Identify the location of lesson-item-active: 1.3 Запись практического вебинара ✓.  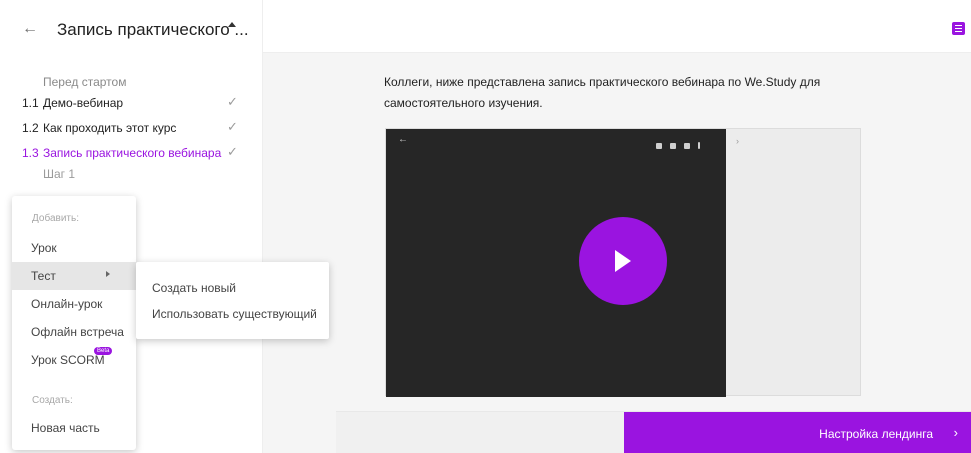
(125, 154).